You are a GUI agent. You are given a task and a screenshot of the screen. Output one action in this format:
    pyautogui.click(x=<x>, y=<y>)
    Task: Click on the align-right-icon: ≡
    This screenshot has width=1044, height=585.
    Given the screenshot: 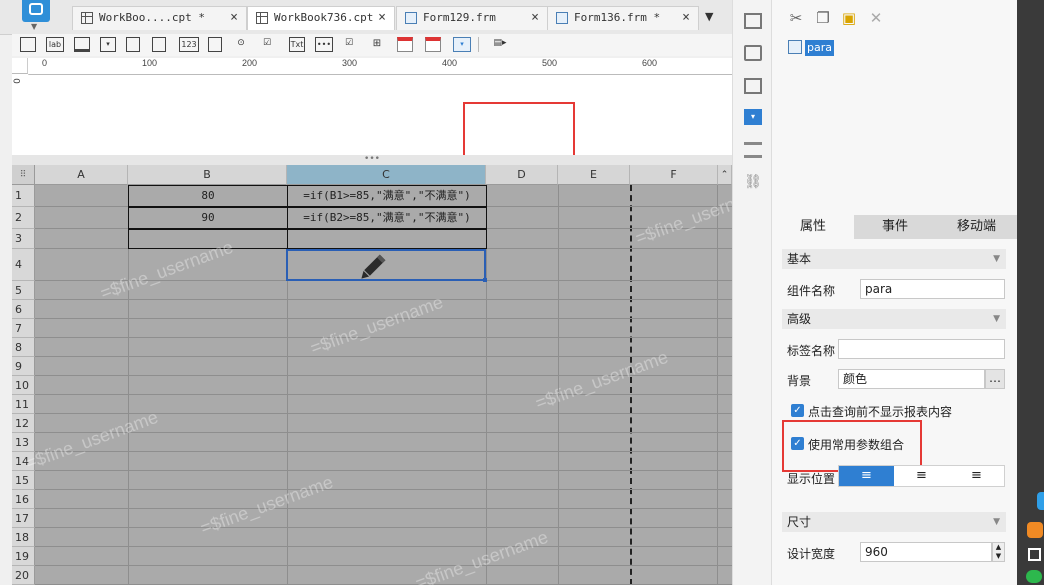 What is the action you would take?
    pyautogui.click(x=976, y=476)
    